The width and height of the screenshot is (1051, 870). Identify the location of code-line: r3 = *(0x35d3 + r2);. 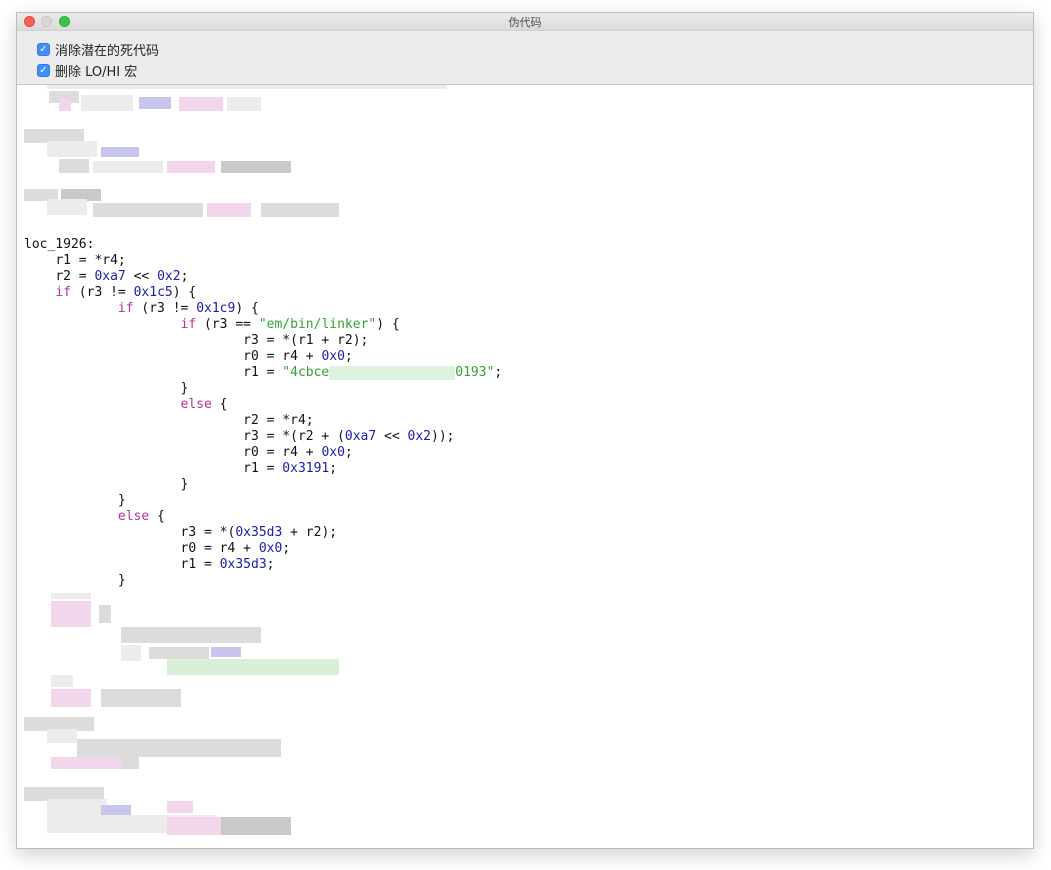
(181, 533).